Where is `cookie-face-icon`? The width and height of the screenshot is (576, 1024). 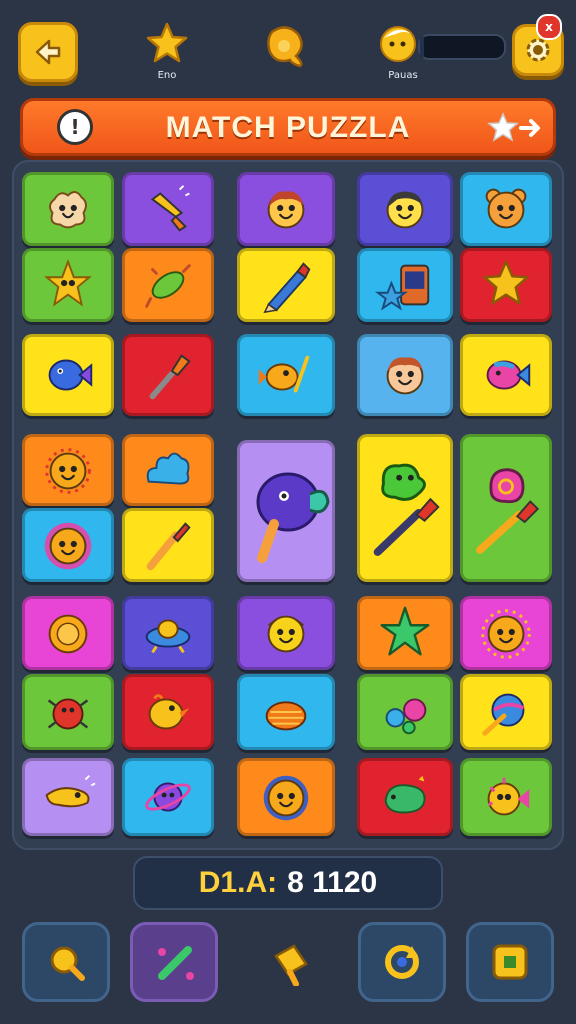 cookie-face-icon is located at coordinates (68, 210).